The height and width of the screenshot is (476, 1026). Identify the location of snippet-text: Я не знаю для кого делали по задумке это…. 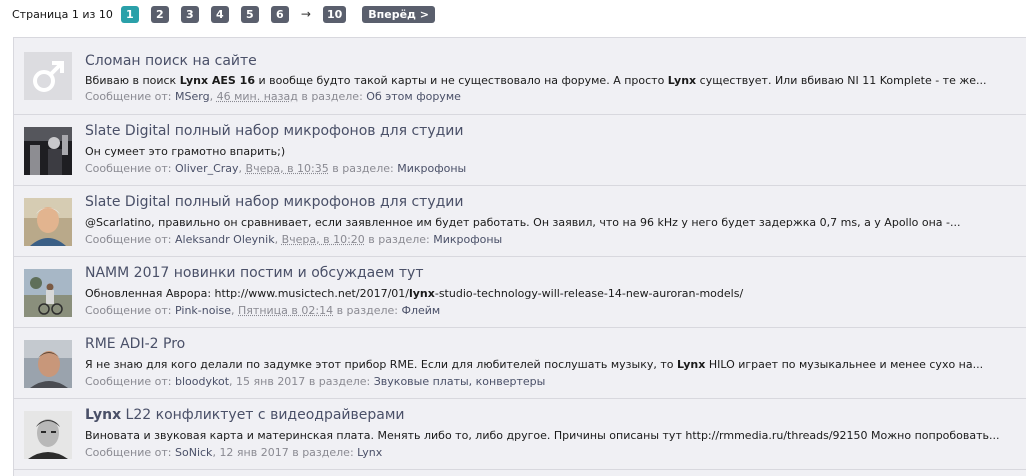
(381, 364).